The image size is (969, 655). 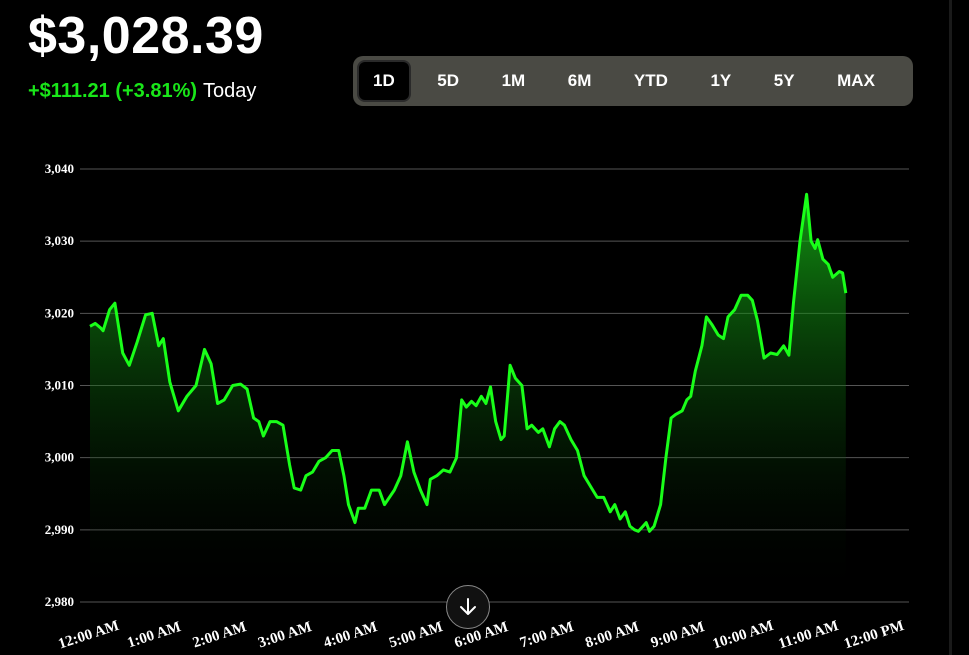 I want to click on time-range-selector: 1D 5D 1M 6M YTD 1Y 5Y MAX, so click(x=633, y=81).